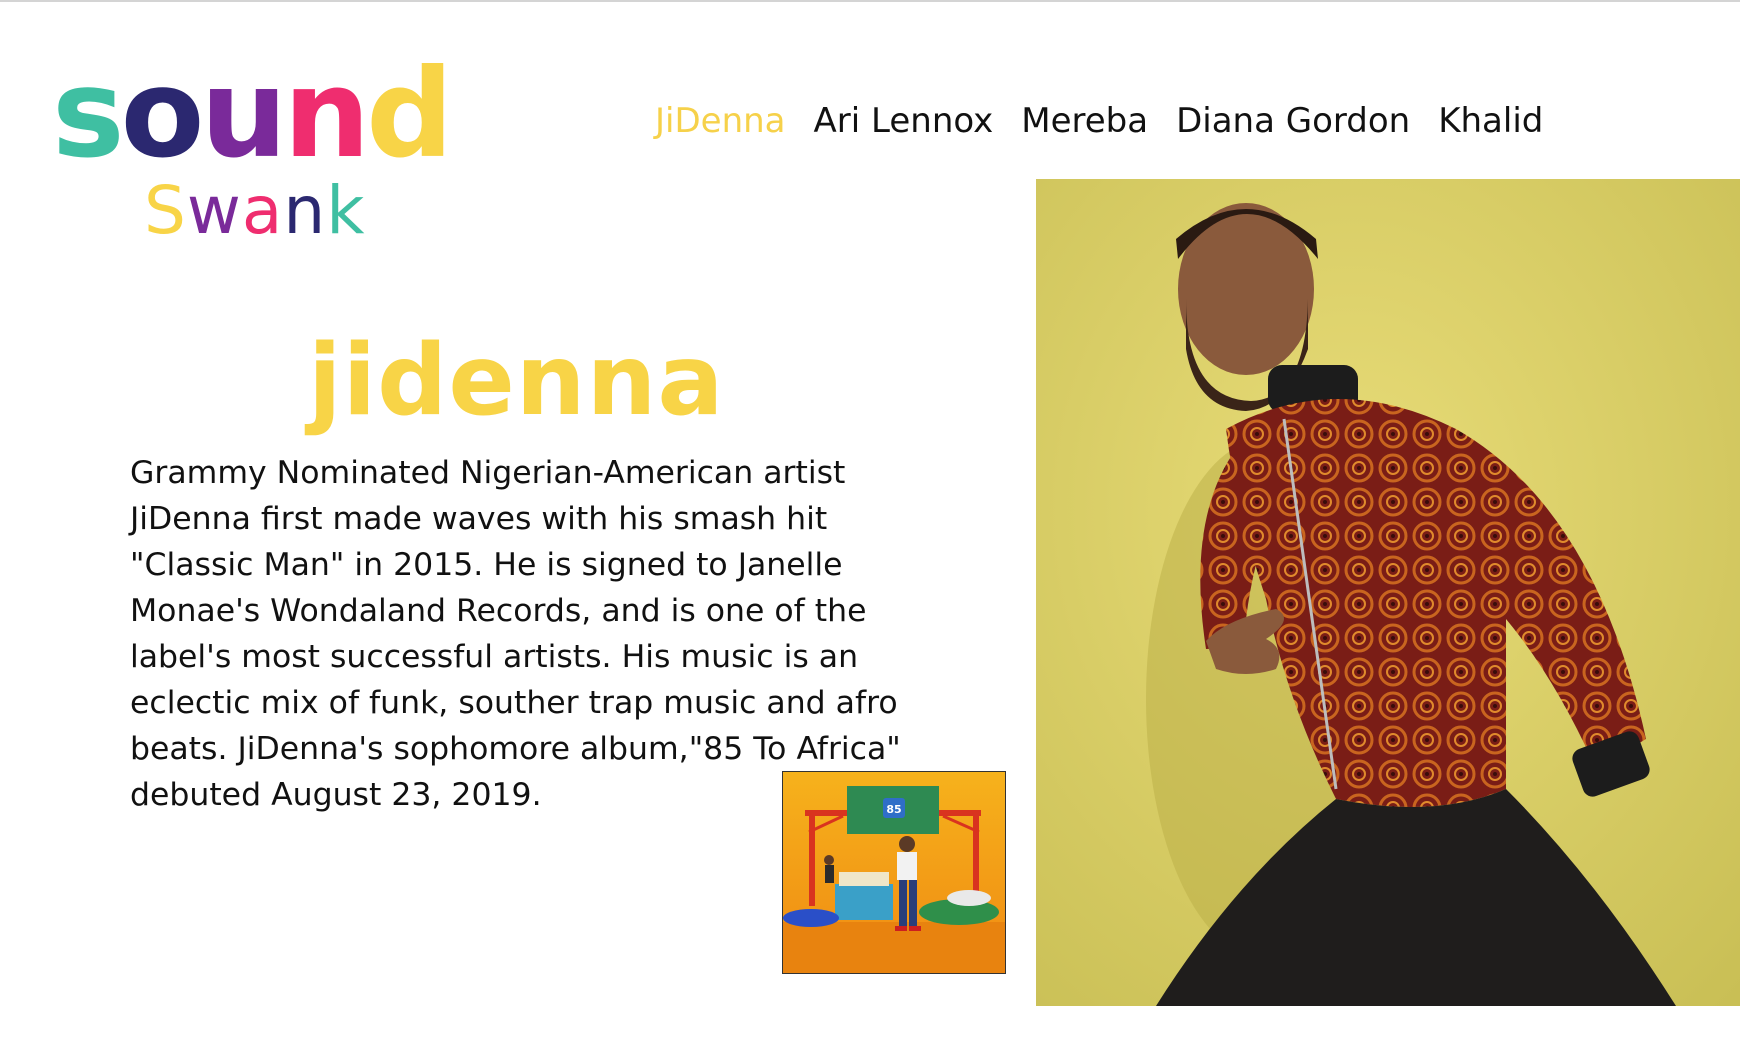 The width and height of the screenshot is (1740, 1052). I want to click on nav-item-khalid: Khalid, so click(1490, 121).